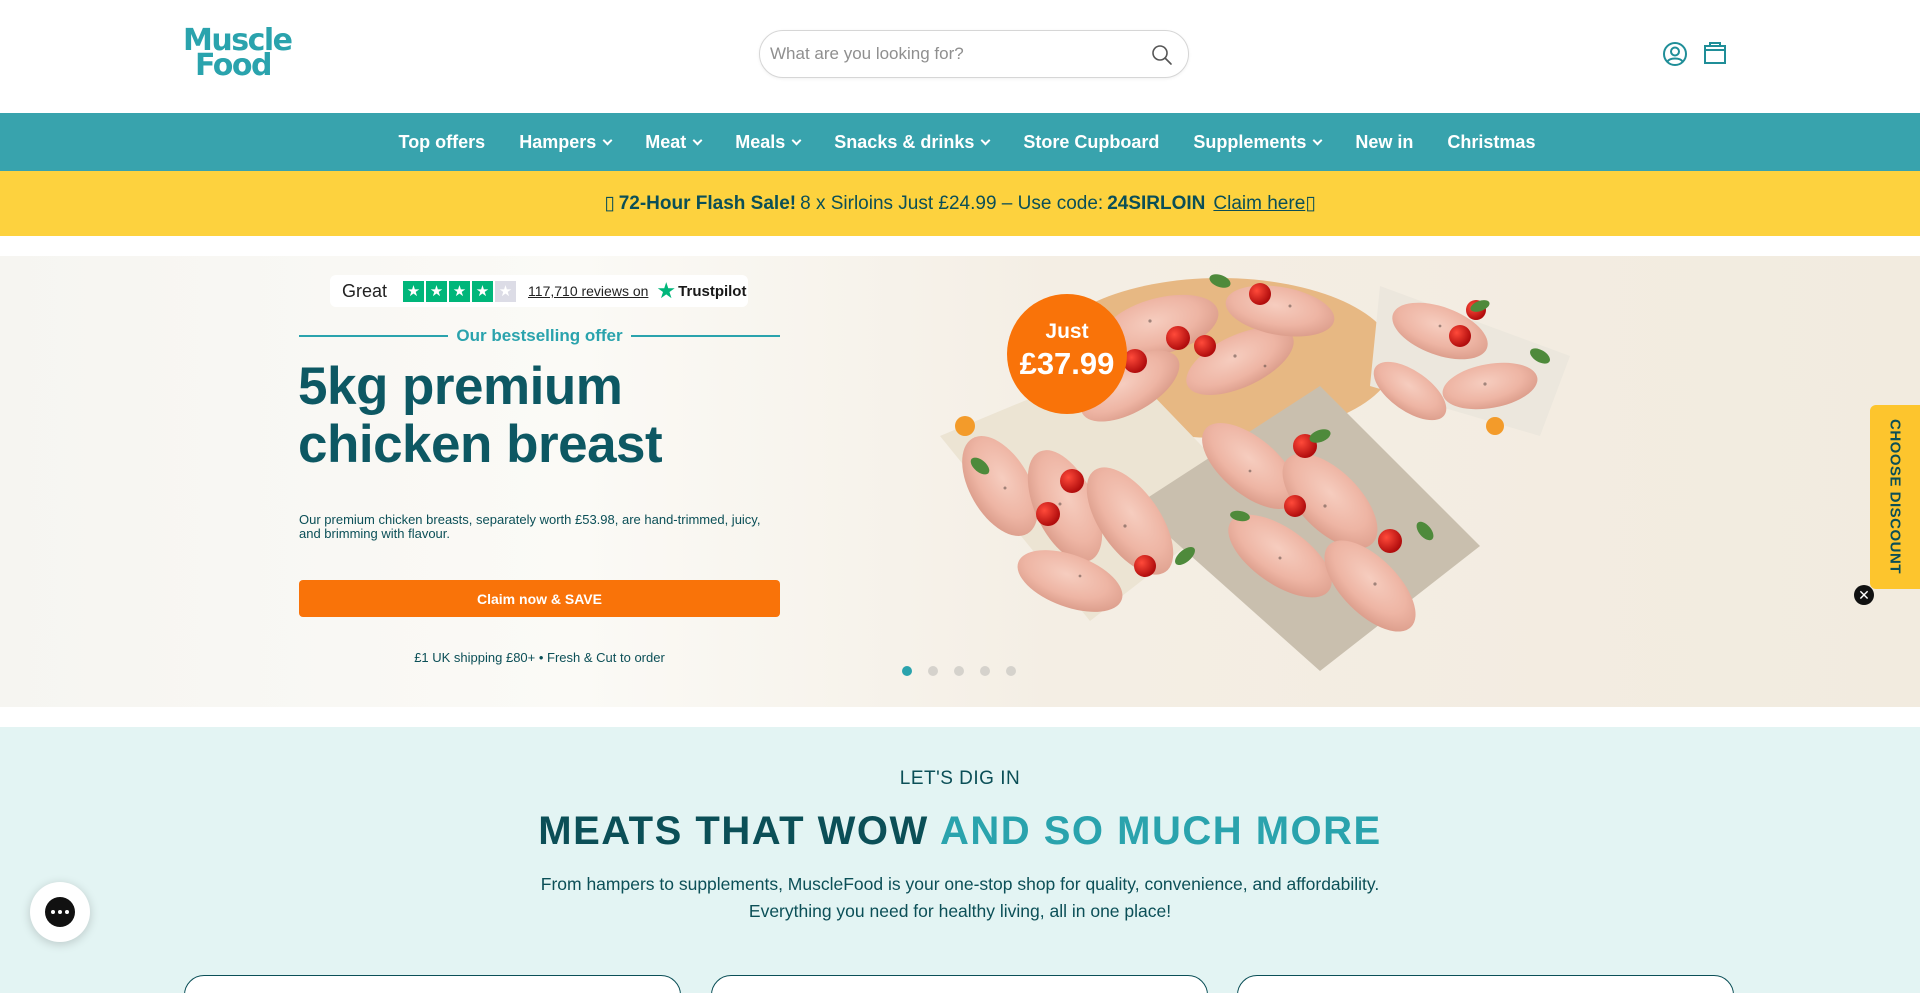 This screenshot has width=1920, height=993. I want to click on hero-title-line1: 5kg premium, so click(460, 386).